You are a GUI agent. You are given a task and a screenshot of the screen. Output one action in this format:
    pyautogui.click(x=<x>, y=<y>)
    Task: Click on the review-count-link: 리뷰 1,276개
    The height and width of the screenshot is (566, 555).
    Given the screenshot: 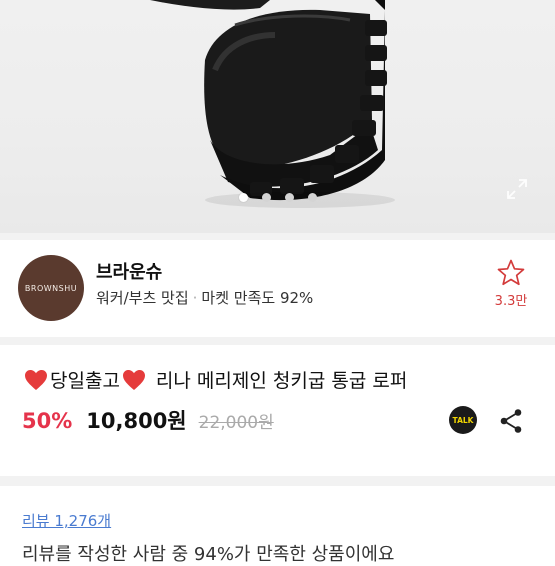 What is the action you would take?
    pyautogui.click(x=66, y=520)
    